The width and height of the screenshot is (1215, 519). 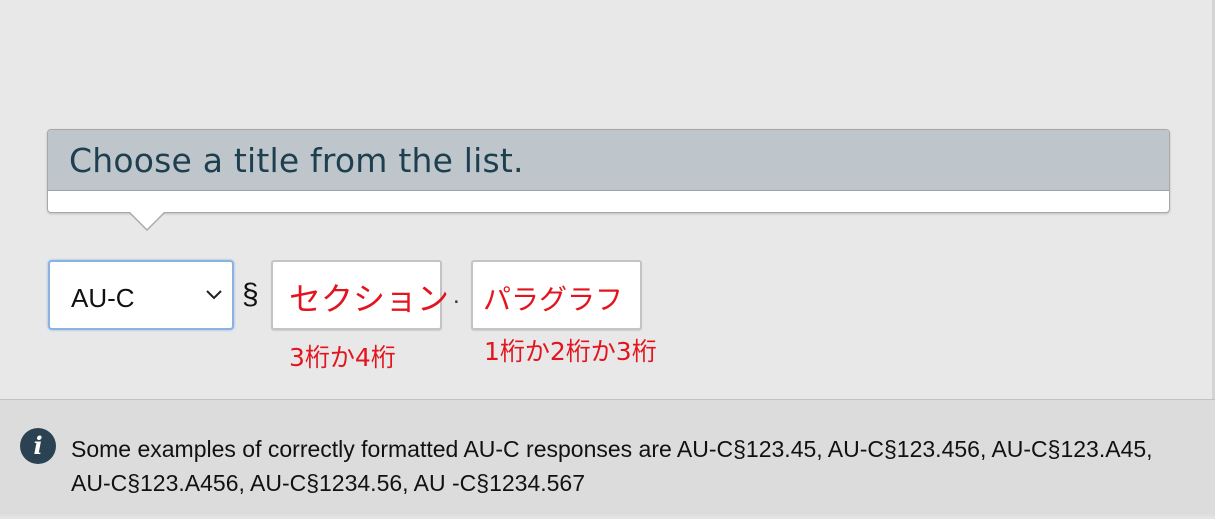 I want to click on chevron-down-icon, so click(x=214, y=295).